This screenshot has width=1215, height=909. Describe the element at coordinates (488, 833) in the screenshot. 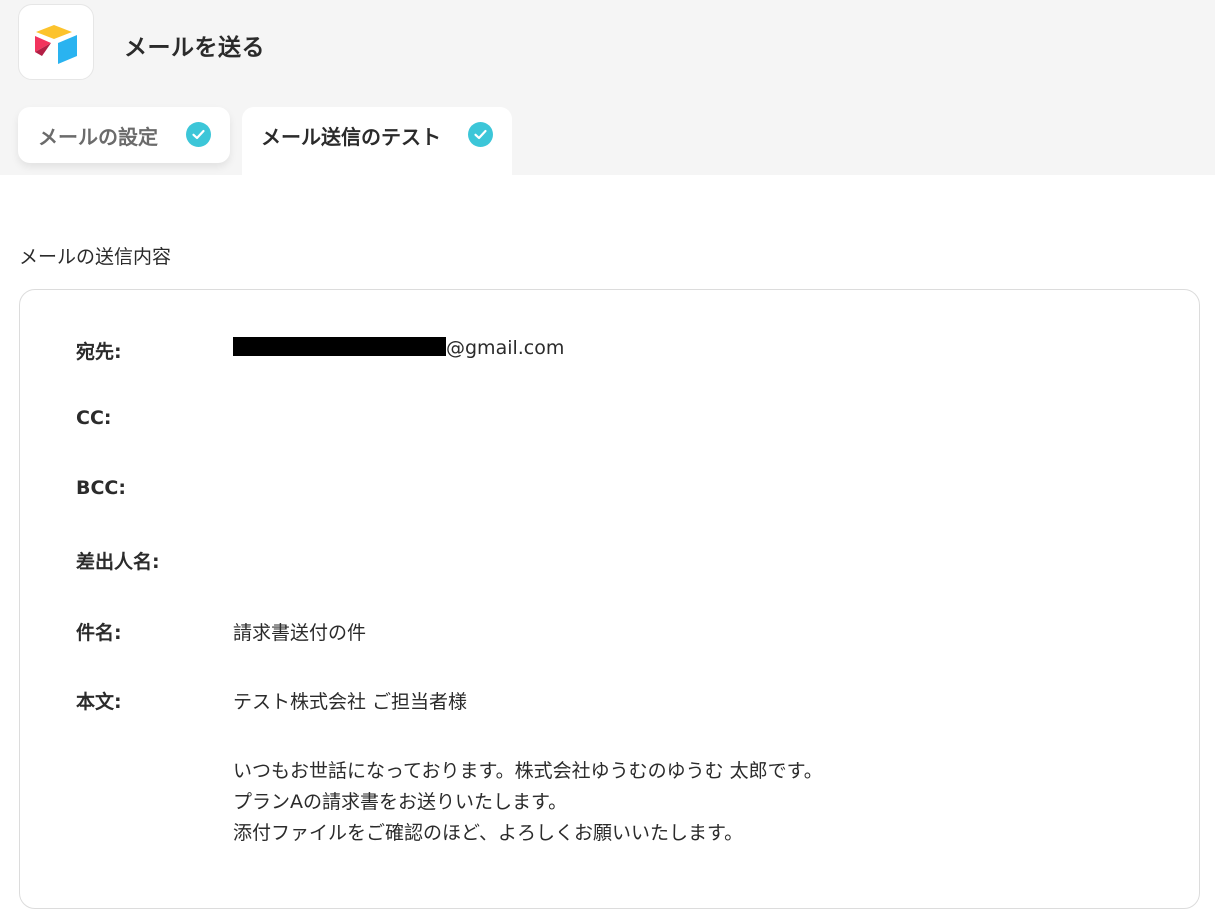

I see `body-line: 添付ファイルをご確認のほど、よろしくお願いいたします。` at that location.